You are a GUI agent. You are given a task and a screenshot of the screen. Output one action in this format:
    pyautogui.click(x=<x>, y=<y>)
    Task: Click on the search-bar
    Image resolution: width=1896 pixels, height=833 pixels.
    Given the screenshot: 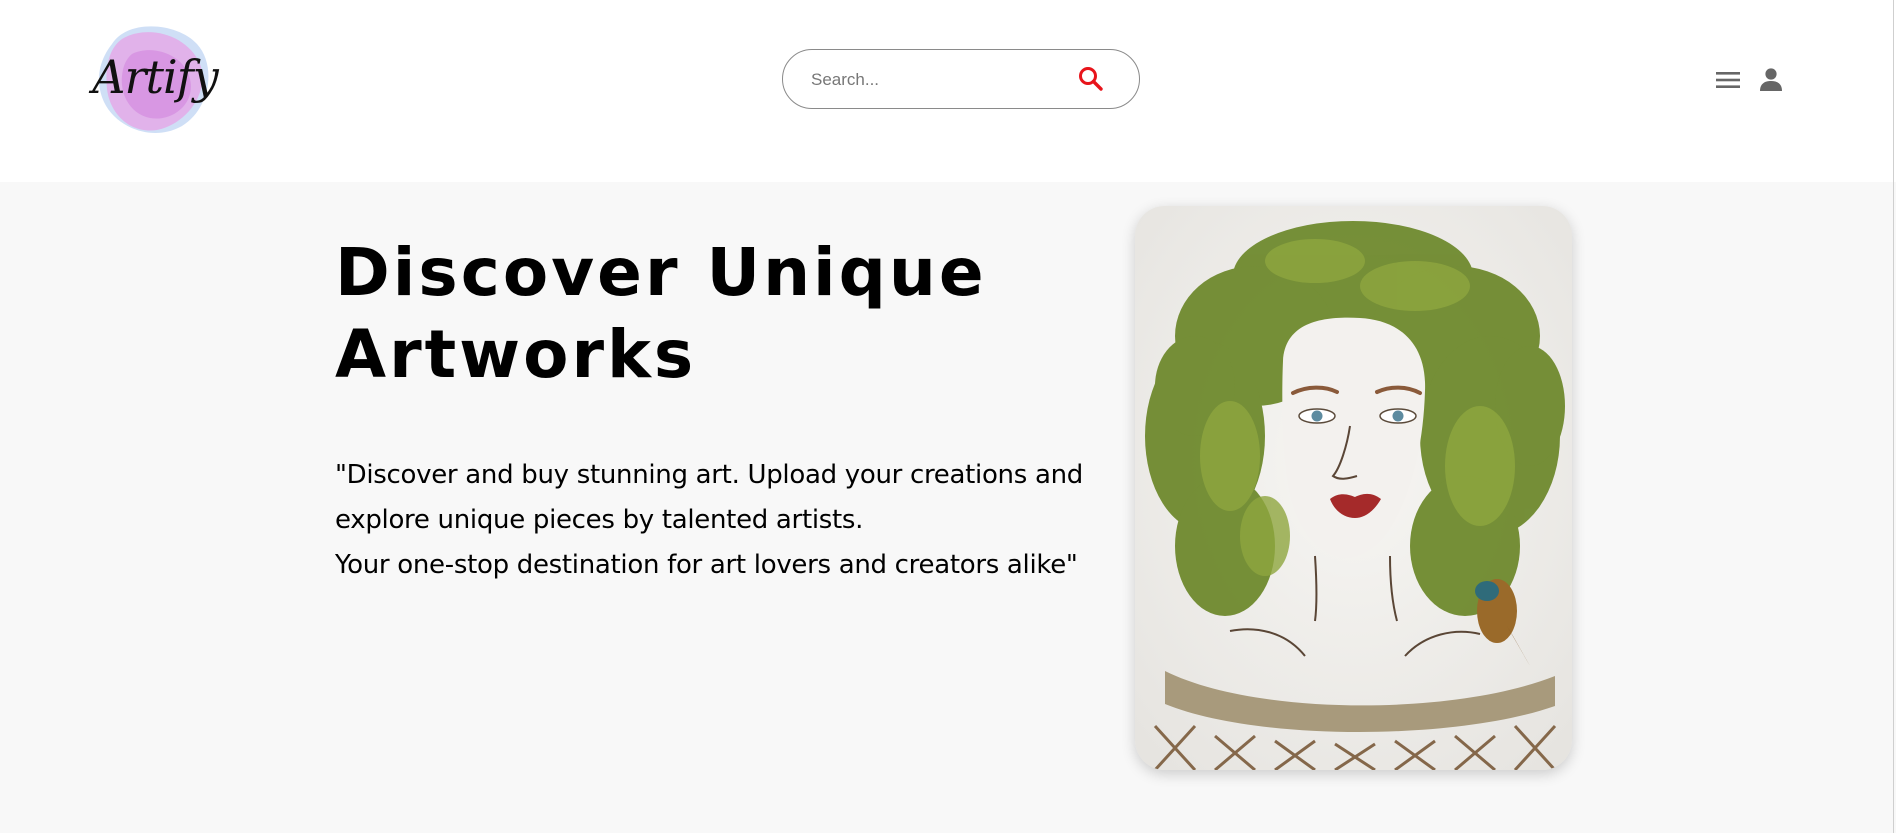 What is the action you would take?
    pyautogui.click(x=961, y=79)
    